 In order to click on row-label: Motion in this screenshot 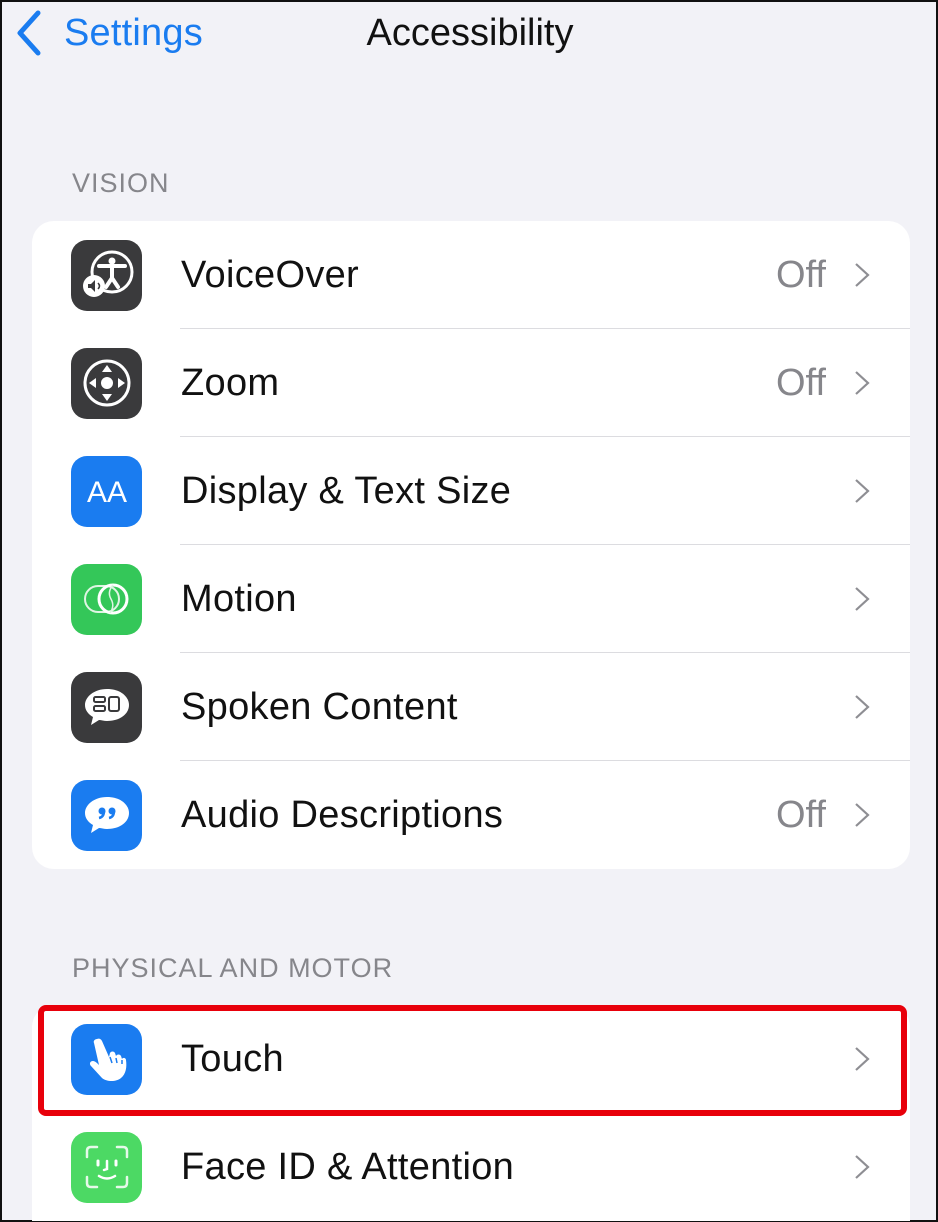, I will do `click(239, 598)`.